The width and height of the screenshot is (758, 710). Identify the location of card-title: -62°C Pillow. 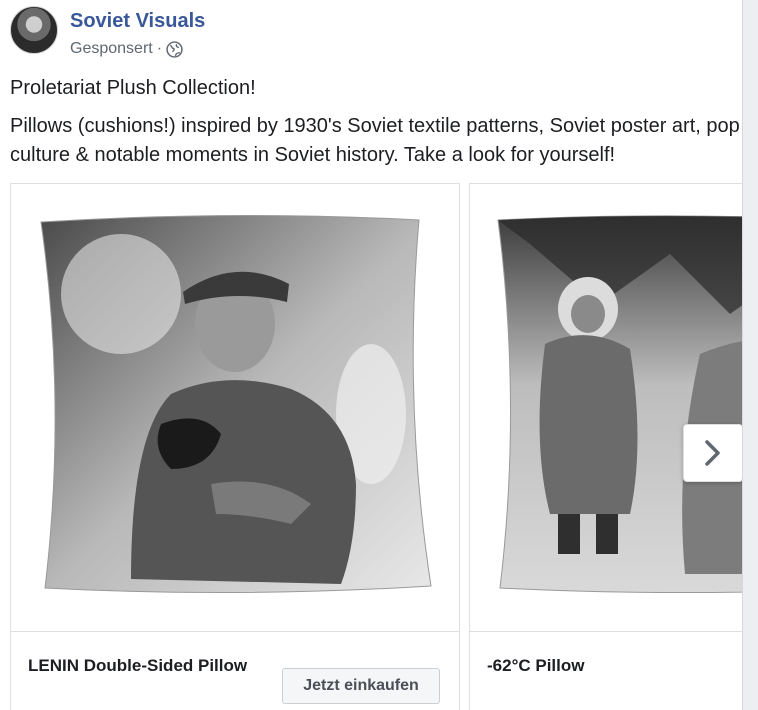
(535, 666).